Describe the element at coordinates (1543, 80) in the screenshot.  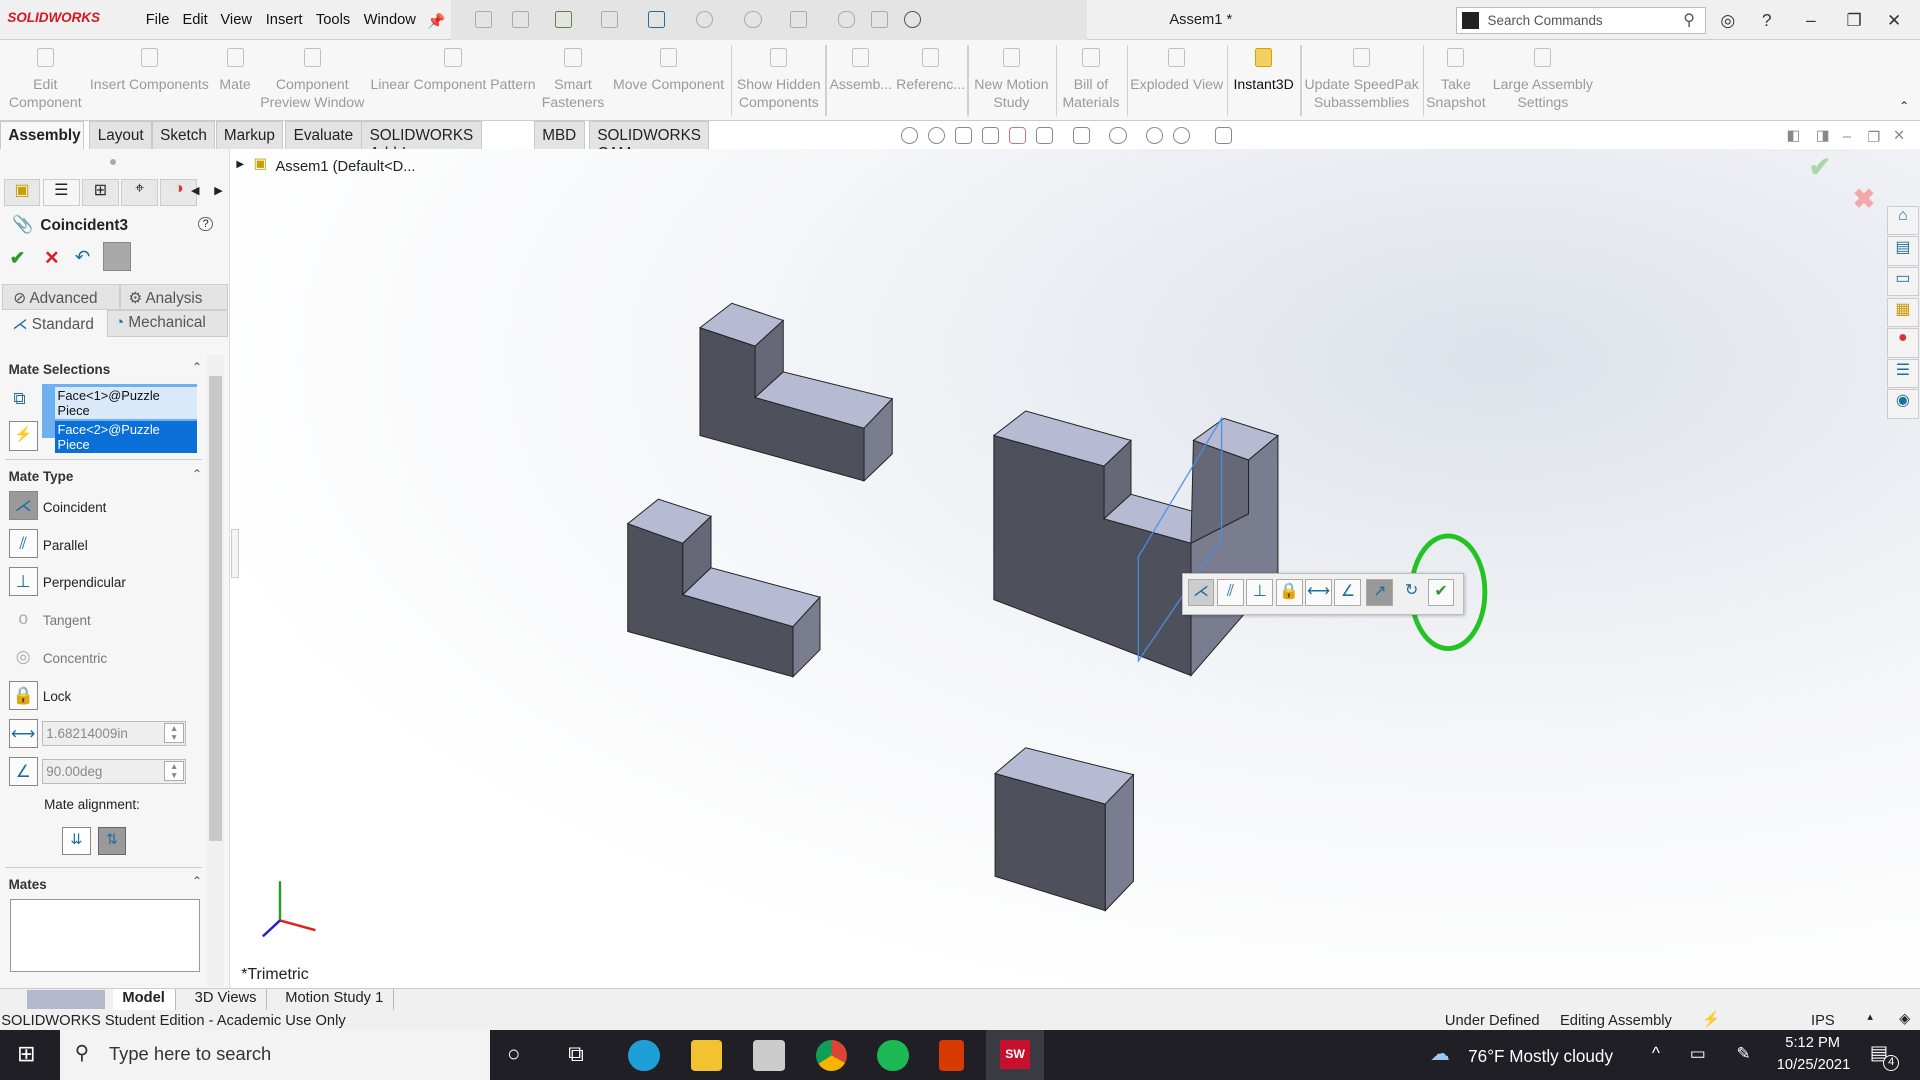
I see `ribbon-large-assembly-settings: Large Assembly Settings` at that location.